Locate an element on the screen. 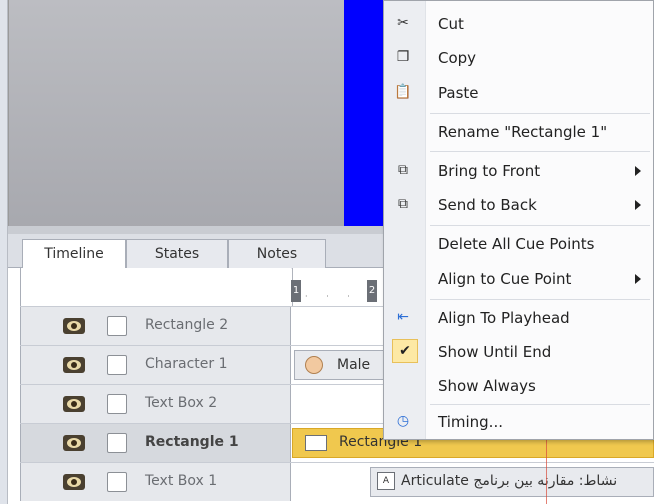 This screenshot has height=504, width=654. row-track: A Articulate نشاط: مقارنه بین برنامج is located at coordinates (473, 482).